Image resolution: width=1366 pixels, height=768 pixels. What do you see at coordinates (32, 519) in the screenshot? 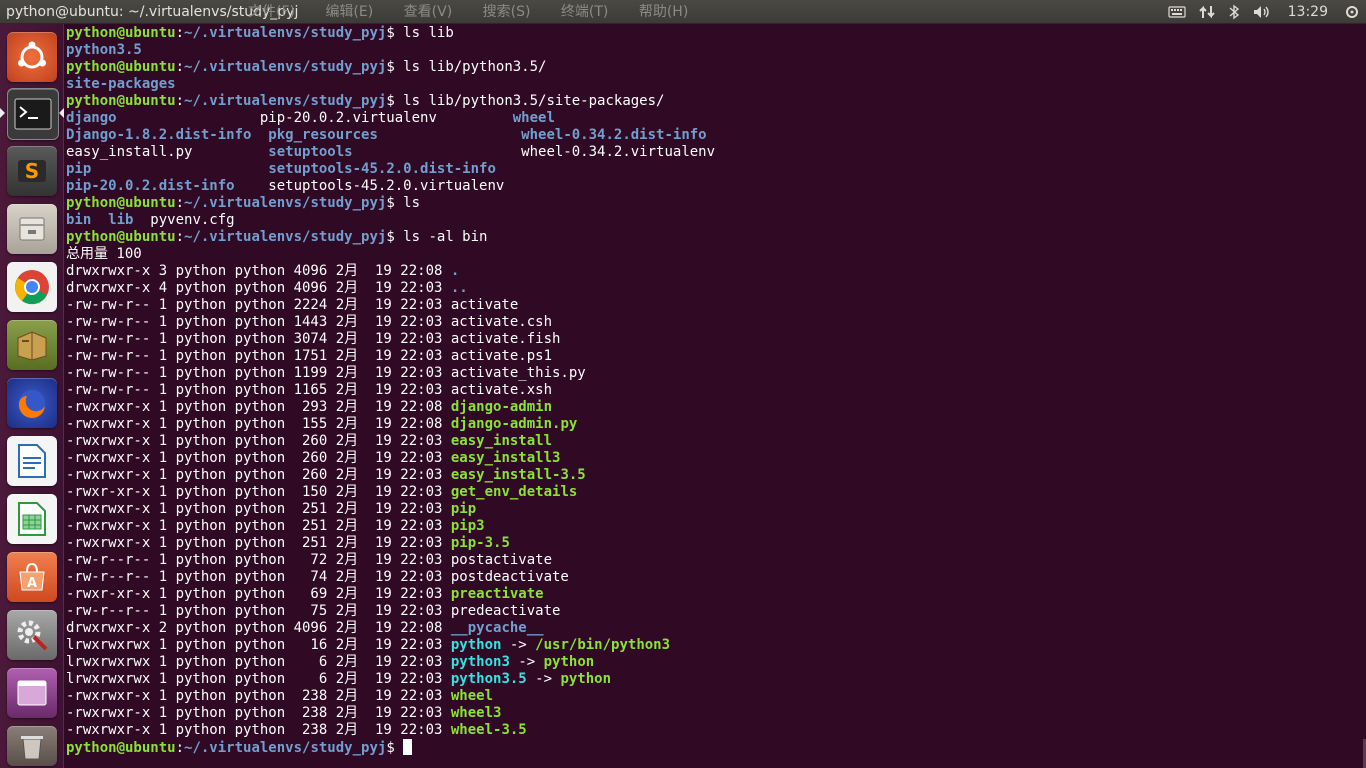
I see `libreoffice-calc-icon` at bounding box center [32, 519].